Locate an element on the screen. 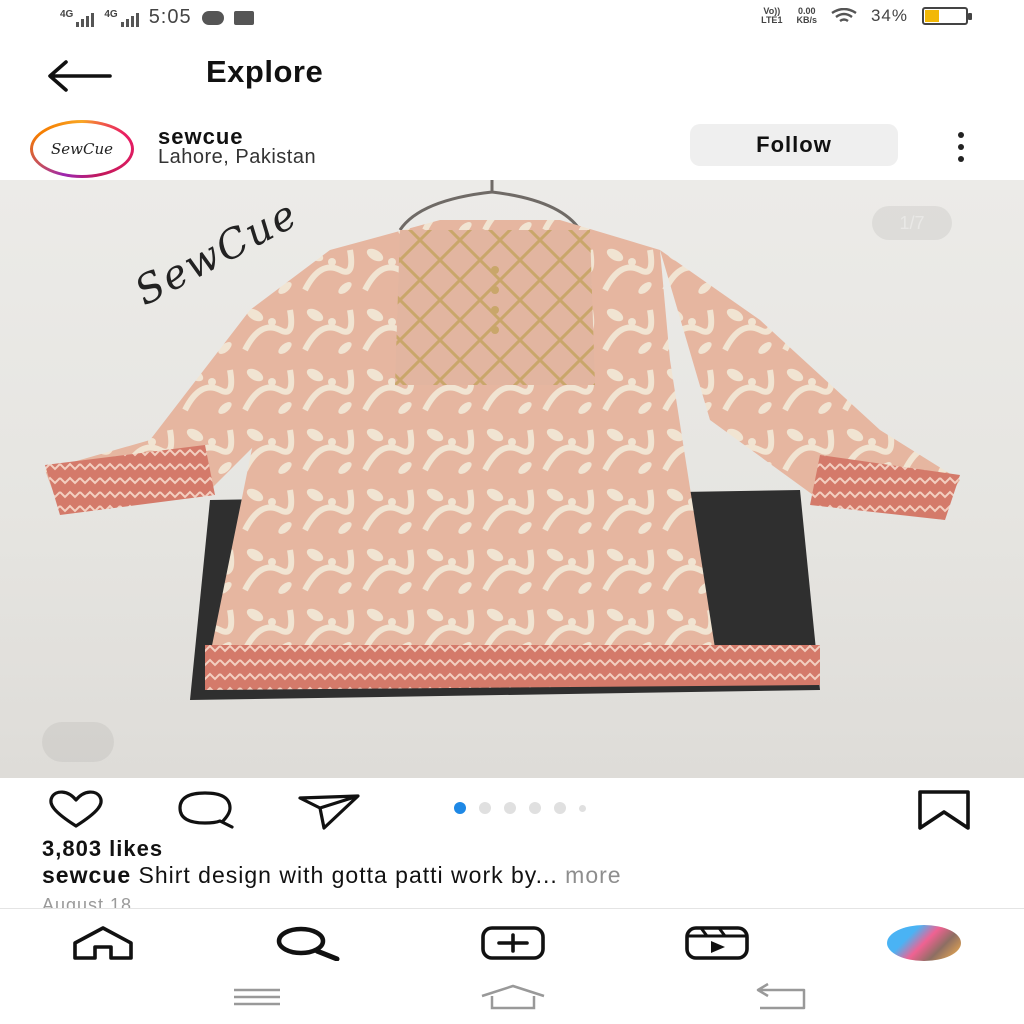 This screenshot has width=1024, height=1024. carousel-dots is located at coordinates (520, 808).